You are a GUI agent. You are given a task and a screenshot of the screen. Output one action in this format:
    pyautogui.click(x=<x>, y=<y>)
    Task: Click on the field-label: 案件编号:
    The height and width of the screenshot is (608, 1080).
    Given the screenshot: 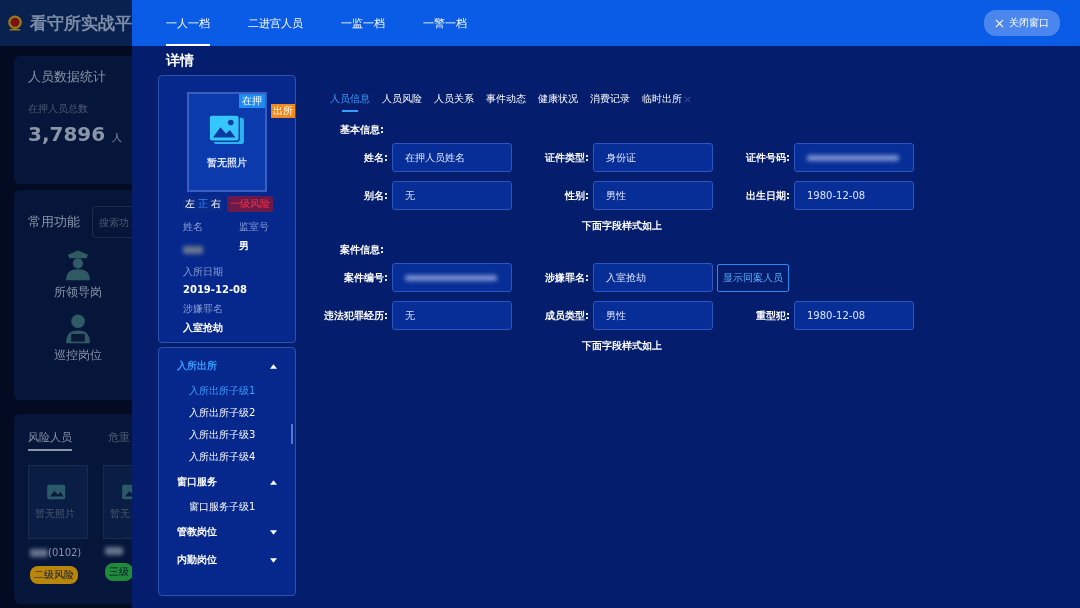 What is the action you would take?
    pyautogui.click(x=366, y=277)
    